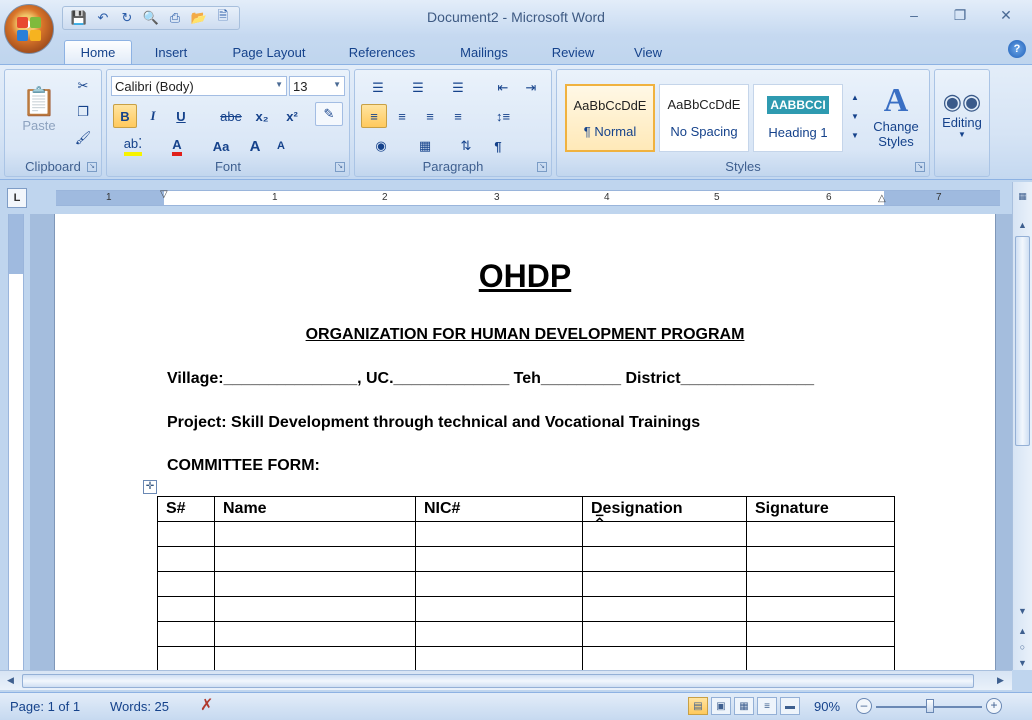 The height and width of the screenshot is (720, 1032). What do you see at coordinates (381, 146) in the screenshot?
I see `shading-icon: ◉` at bounding box center [381, 146].